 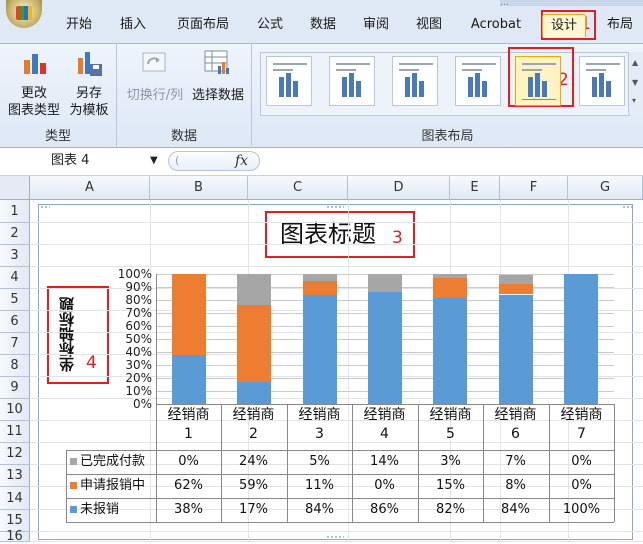 I want to click on ribbon-tab-6: 视图, so click(x=429, y=25).